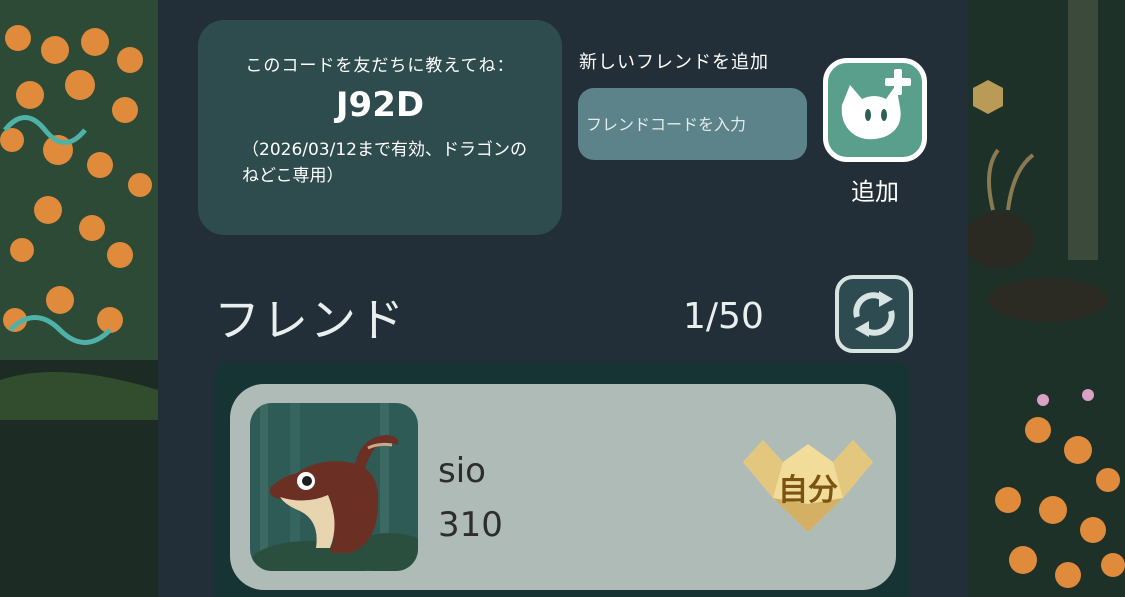 The height and width of the screenshot is (597, 1125). Describe the element at coordinates (384, 163) in the screenshot. I see `friend-code-validity: （2026/03/12まで有効、ドラゴンのねどこ専用）` at that location.